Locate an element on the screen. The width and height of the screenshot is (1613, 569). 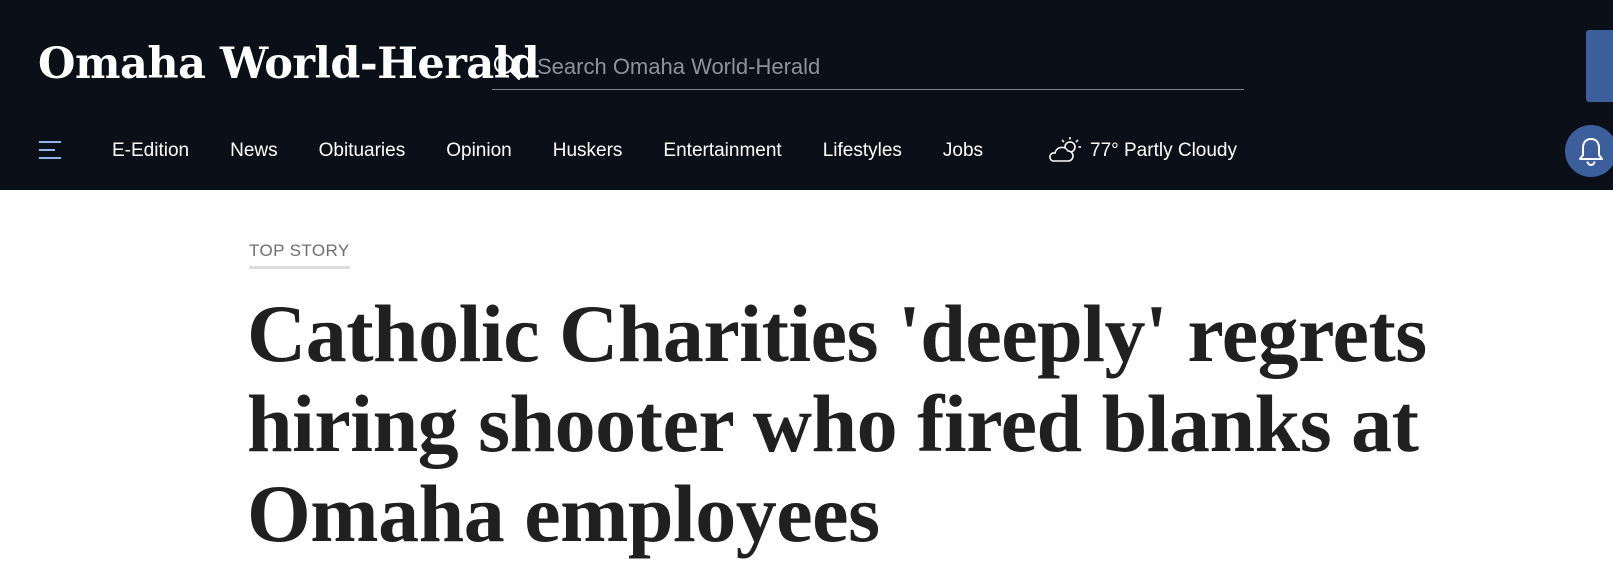
nav-item-news: News is located at coordinates (254, 151).